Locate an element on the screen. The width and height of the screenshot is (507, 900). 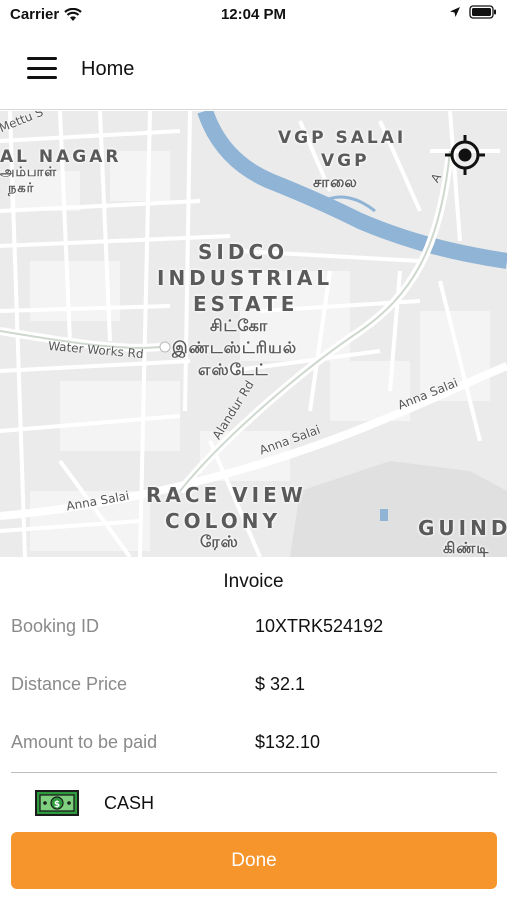
amount-value: $132.10 is located at coordinates (288, 742).